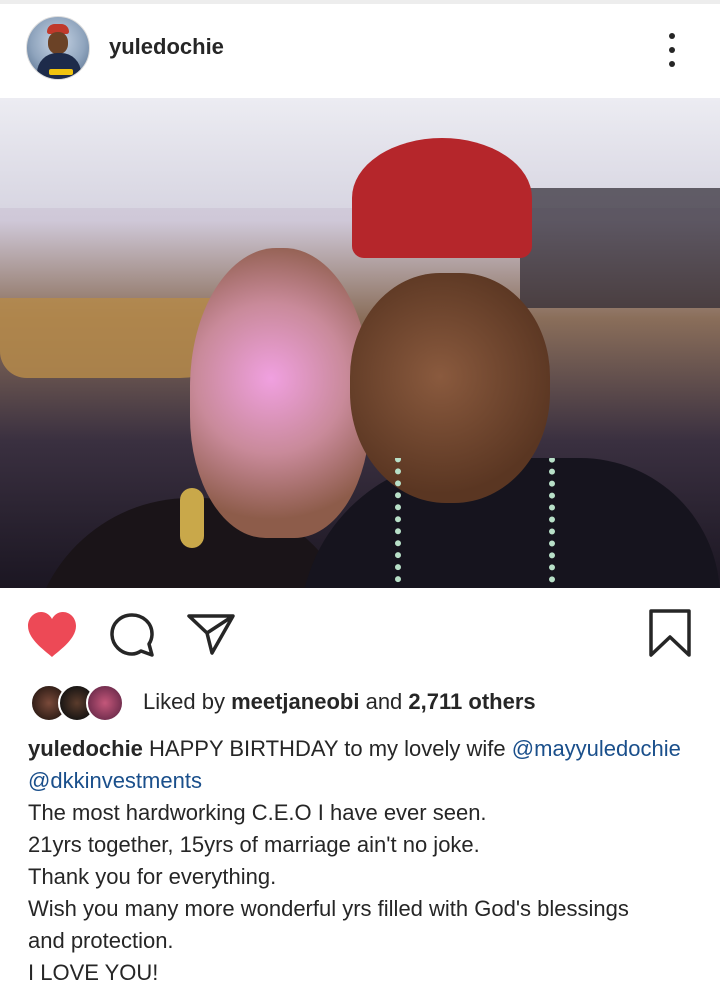 Image resolution: width=720 pixels, height=995 pixels. Describe the element at coordinates (295, 701) in the screenshot. I see `liker-username: meetjaneobi` at that location.